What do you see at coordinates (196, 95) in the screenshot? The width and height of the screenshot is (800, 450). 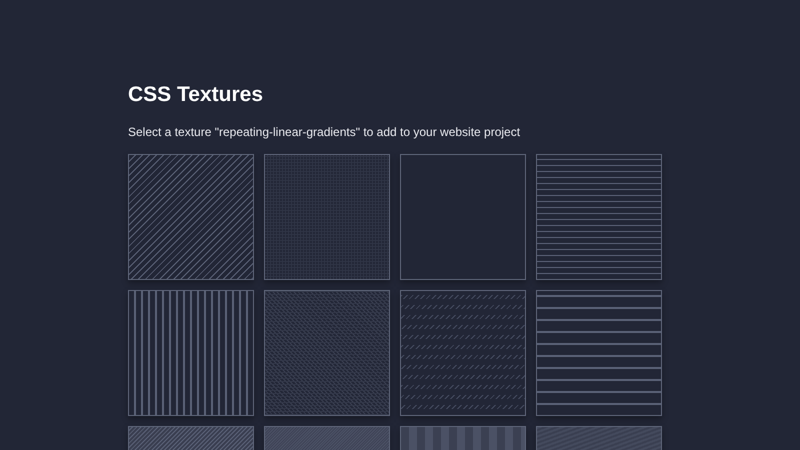 I see `page-title: CSS Textures` at bounding box center [196, 95].